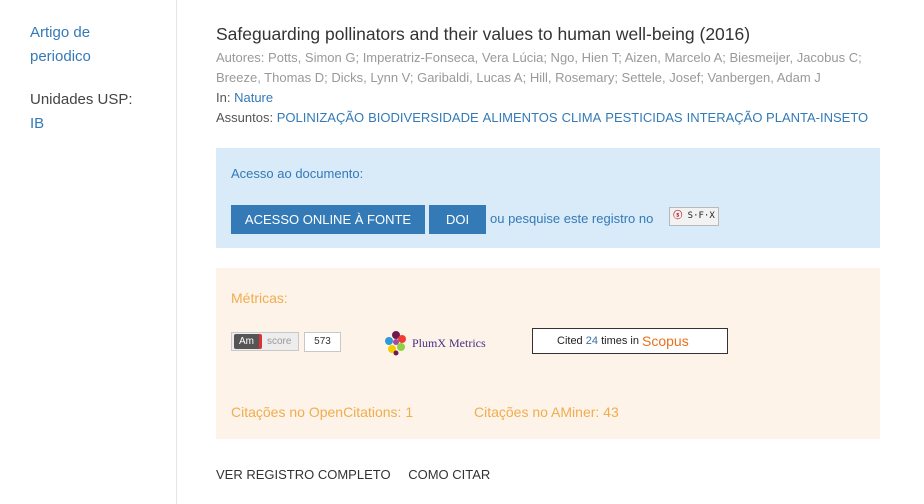  What do you see at coordinates (37, 124) in the screenshot?
I see `units-value-link: IB` at bounding box center [37, 124].